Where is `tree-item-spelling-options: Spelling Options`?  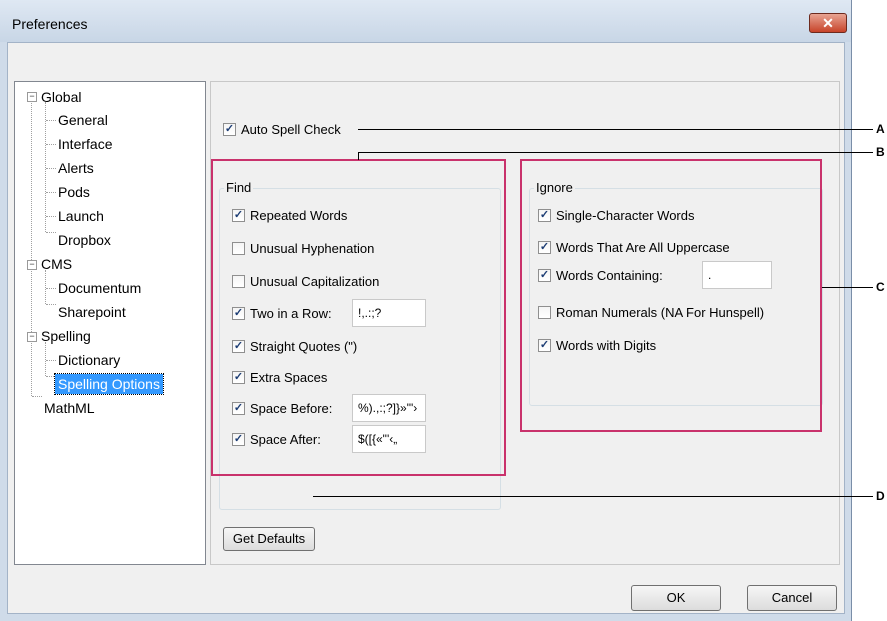 tree-item-spelling-options: Spelling Options is located at coordinates (109, 384).